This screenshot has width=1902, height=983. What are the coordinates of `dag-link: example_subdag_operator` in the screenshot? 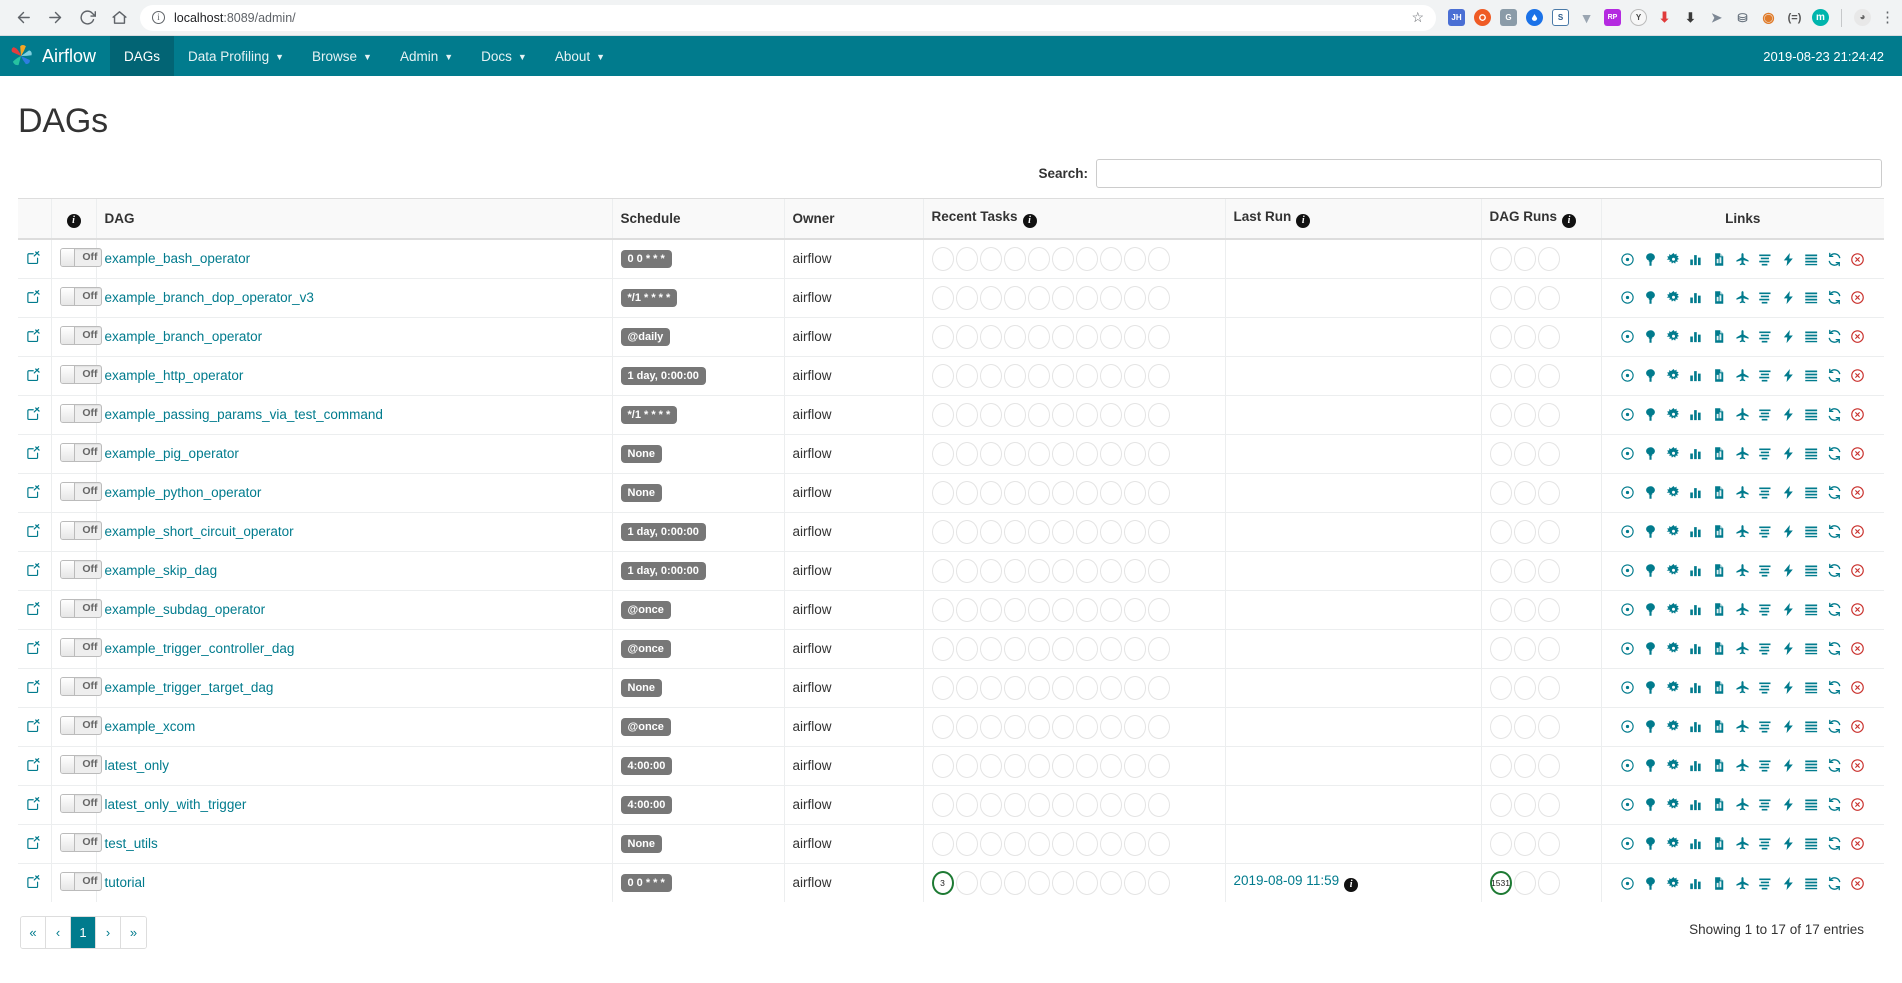 It's located at (185, 609).